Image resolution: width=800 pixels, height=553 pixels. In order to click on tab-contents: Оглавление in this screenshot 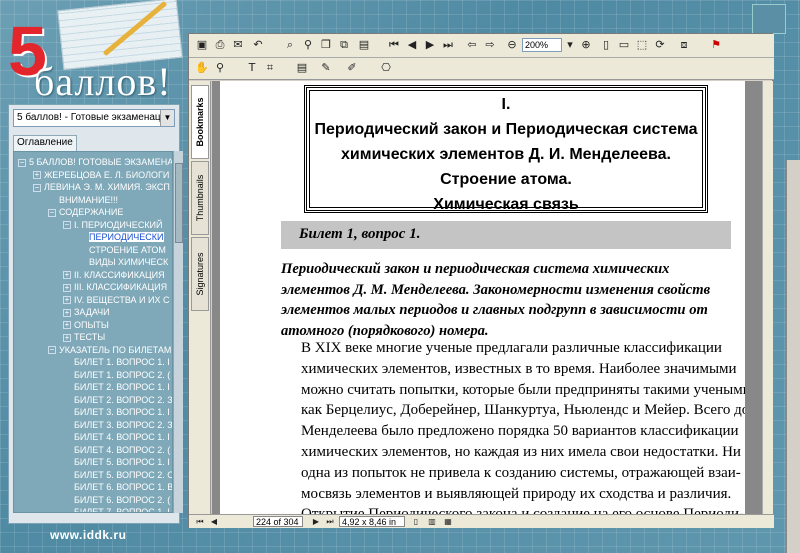, I will do `click(45, 143)`.